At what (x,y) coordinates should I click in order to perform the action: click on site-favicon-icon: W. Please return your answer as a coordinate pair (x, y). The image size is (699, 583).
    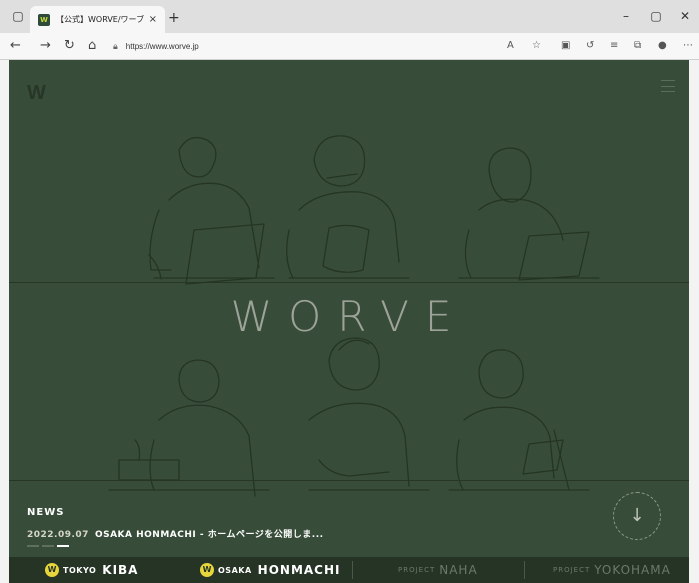
    Looking at the image, I should click on (44, 19).